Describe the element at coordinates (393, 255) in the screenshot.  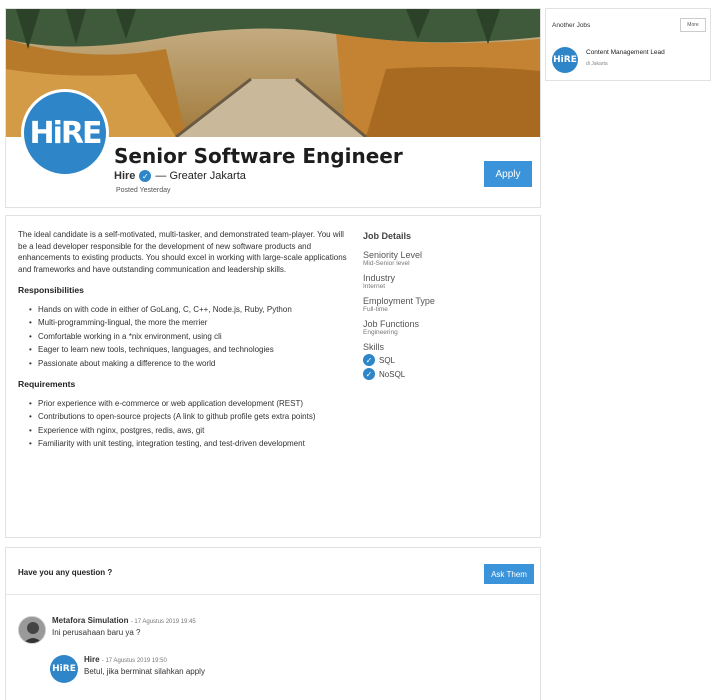
I see `seniority-label: Seniority Level` at that location.